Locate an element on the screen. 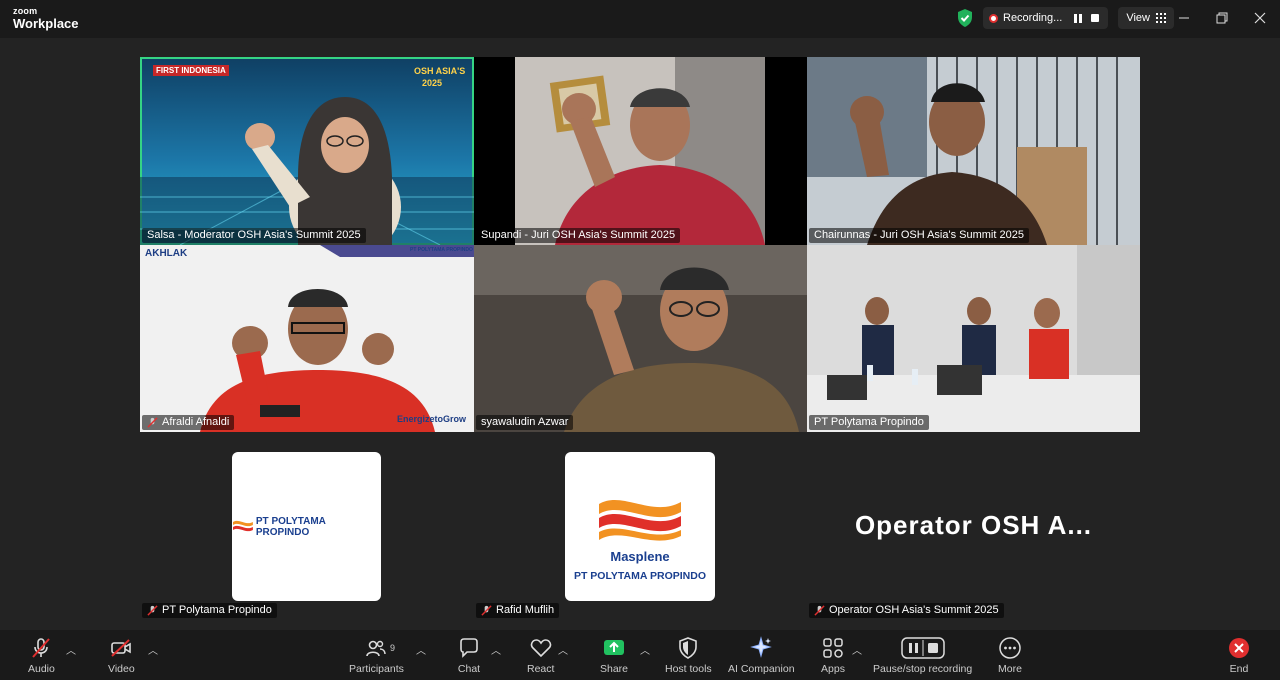  profile-picture: PT POLYTAMA PROPINDO is located at coordinates (306, 526).